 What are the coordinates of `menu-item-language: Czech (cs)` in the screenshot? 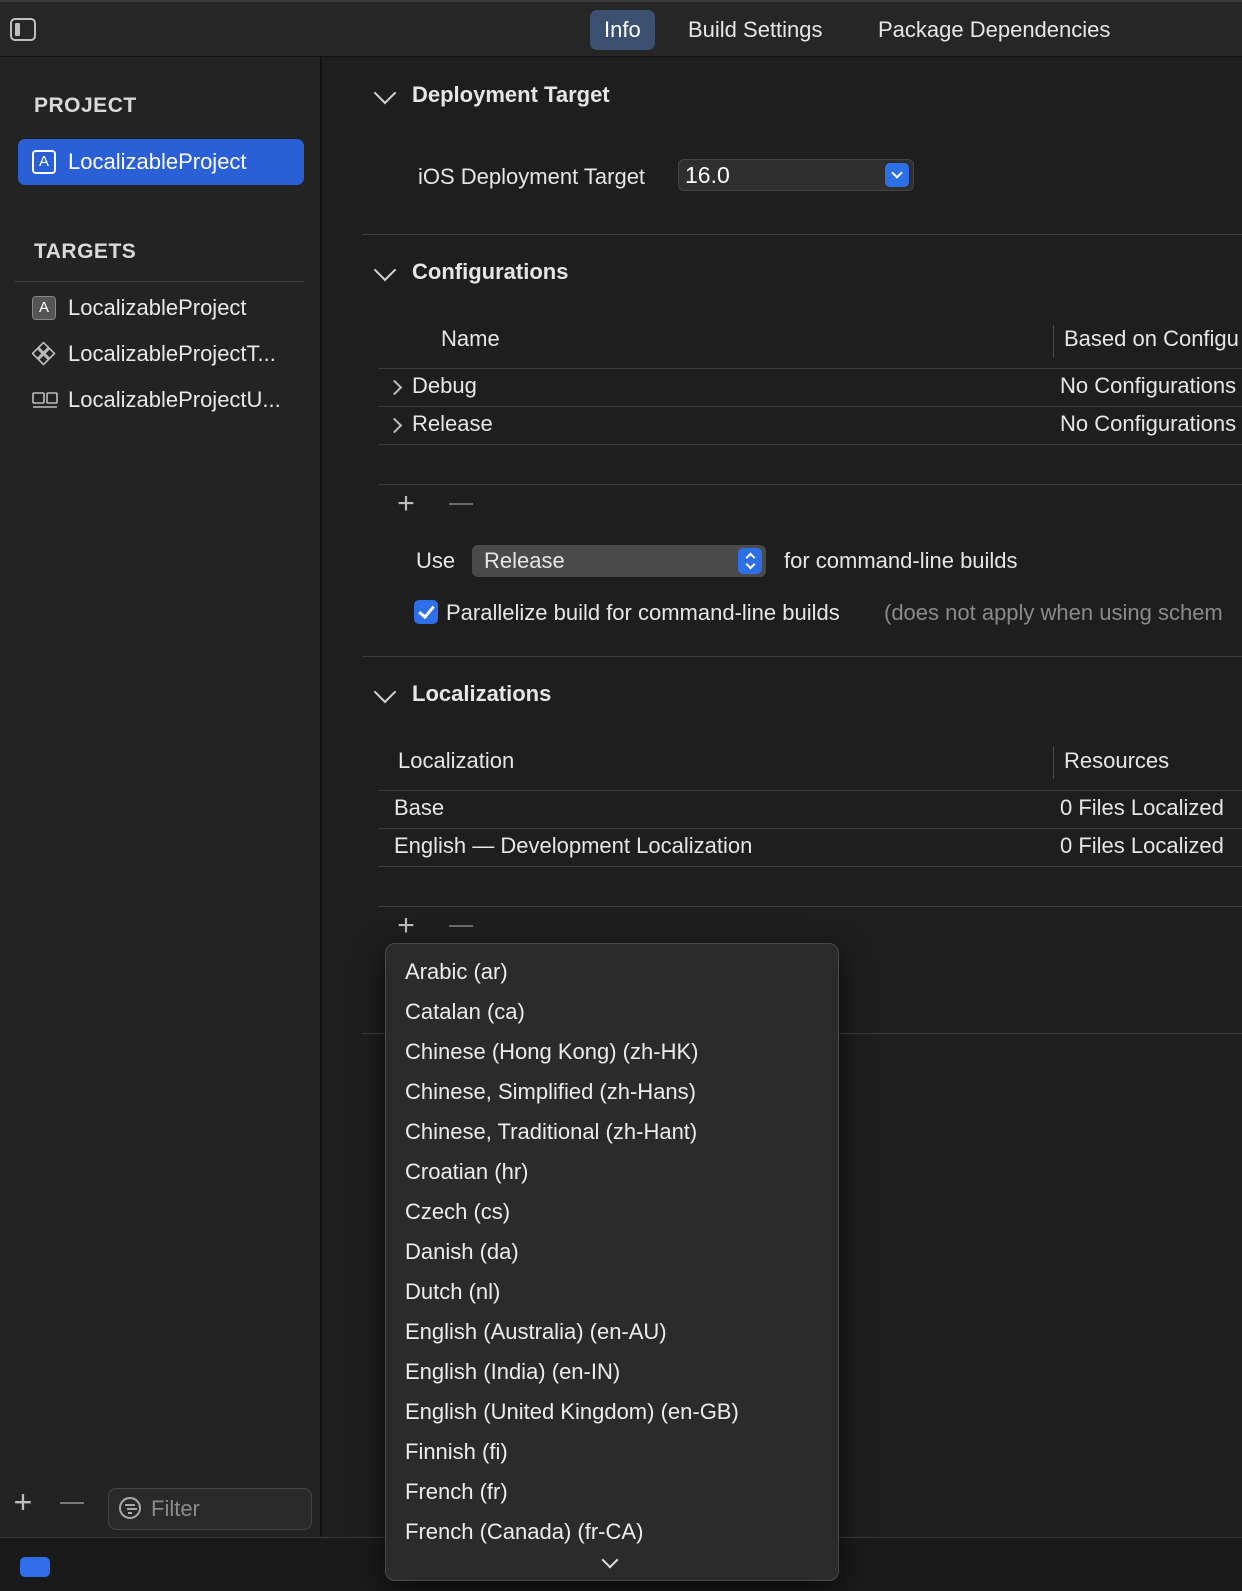 It's located at (612, 1212).